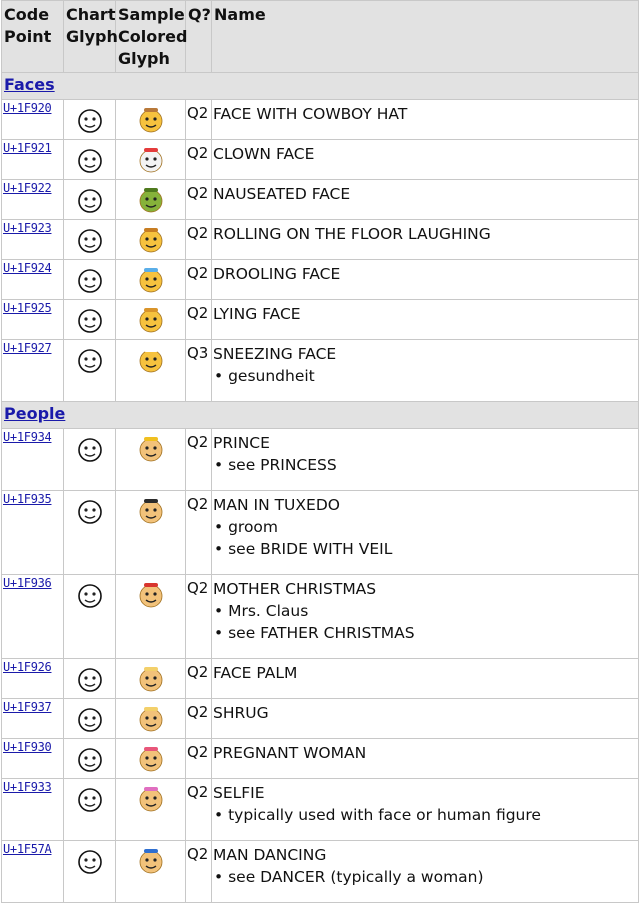 The height and width of the screenshot is (903, 640). What do you see at coordinates (32, 718) in the screenshot?
I see `code-point-cell: U+1F937` at bounding box center [32, 718].